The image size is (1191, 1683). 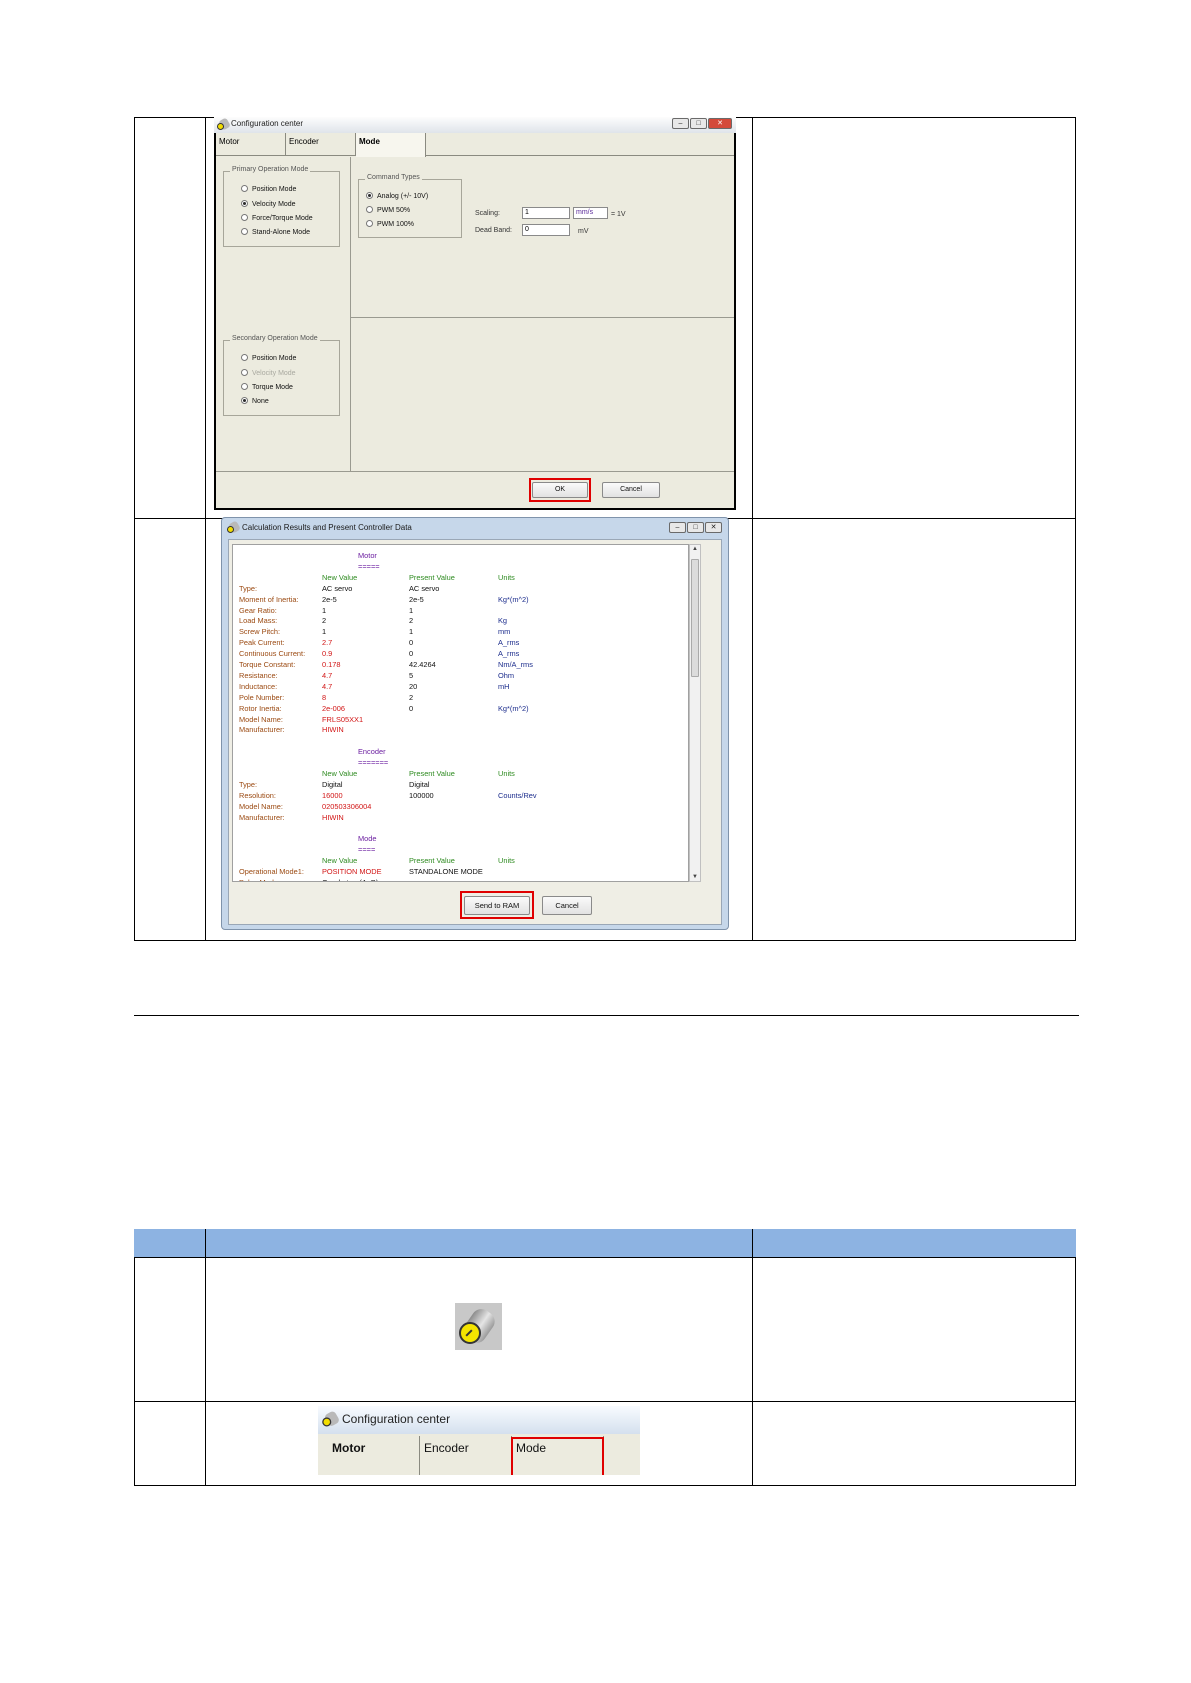 I want to click on tab-bar: Motor Encoder Mode, so click(x=475, y=145).